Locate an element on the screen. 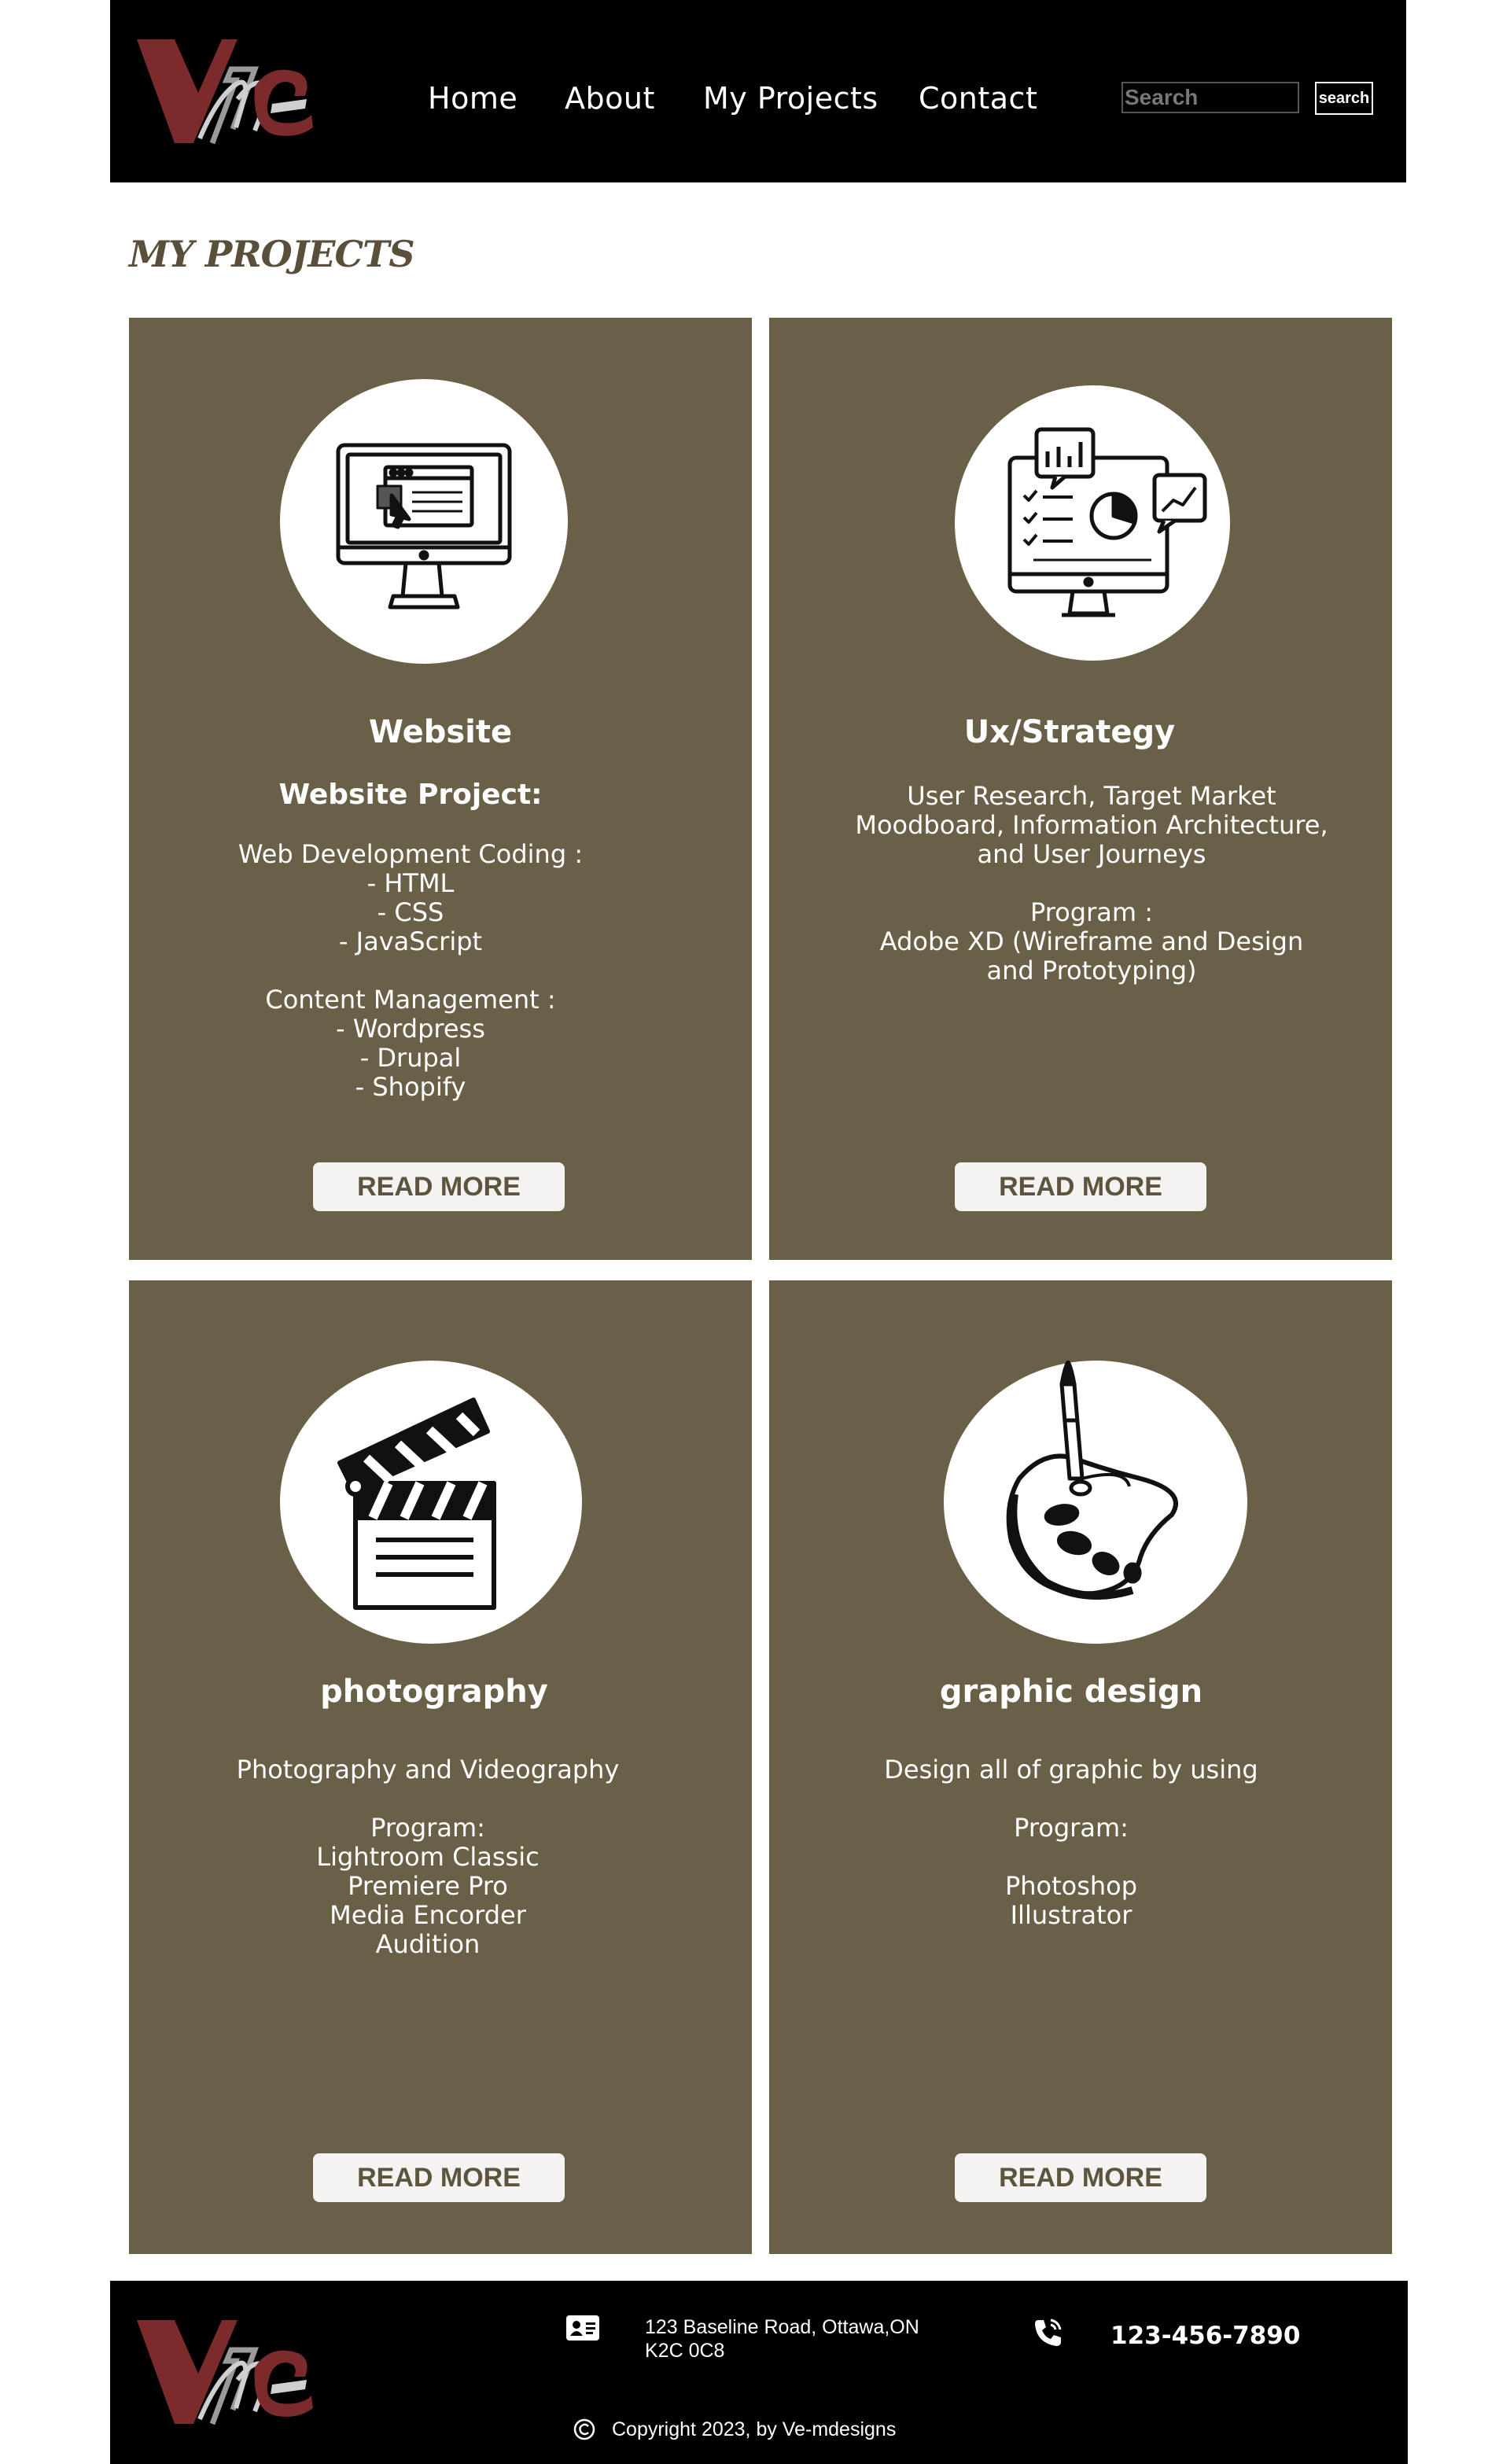 Image resolution: width=1510 pixels, height=2464 pixels. nav-home: Home is located at coordinates (472, 98).